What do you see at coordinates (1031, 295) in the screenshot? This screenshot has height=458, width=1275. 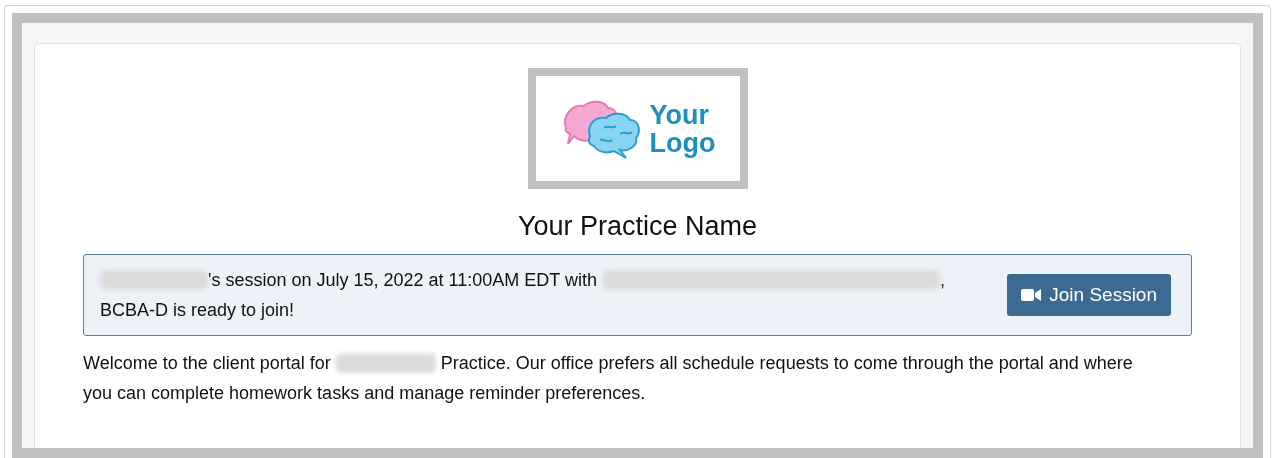 I see `video-camera-icon` at bounding box center [1031, 295].